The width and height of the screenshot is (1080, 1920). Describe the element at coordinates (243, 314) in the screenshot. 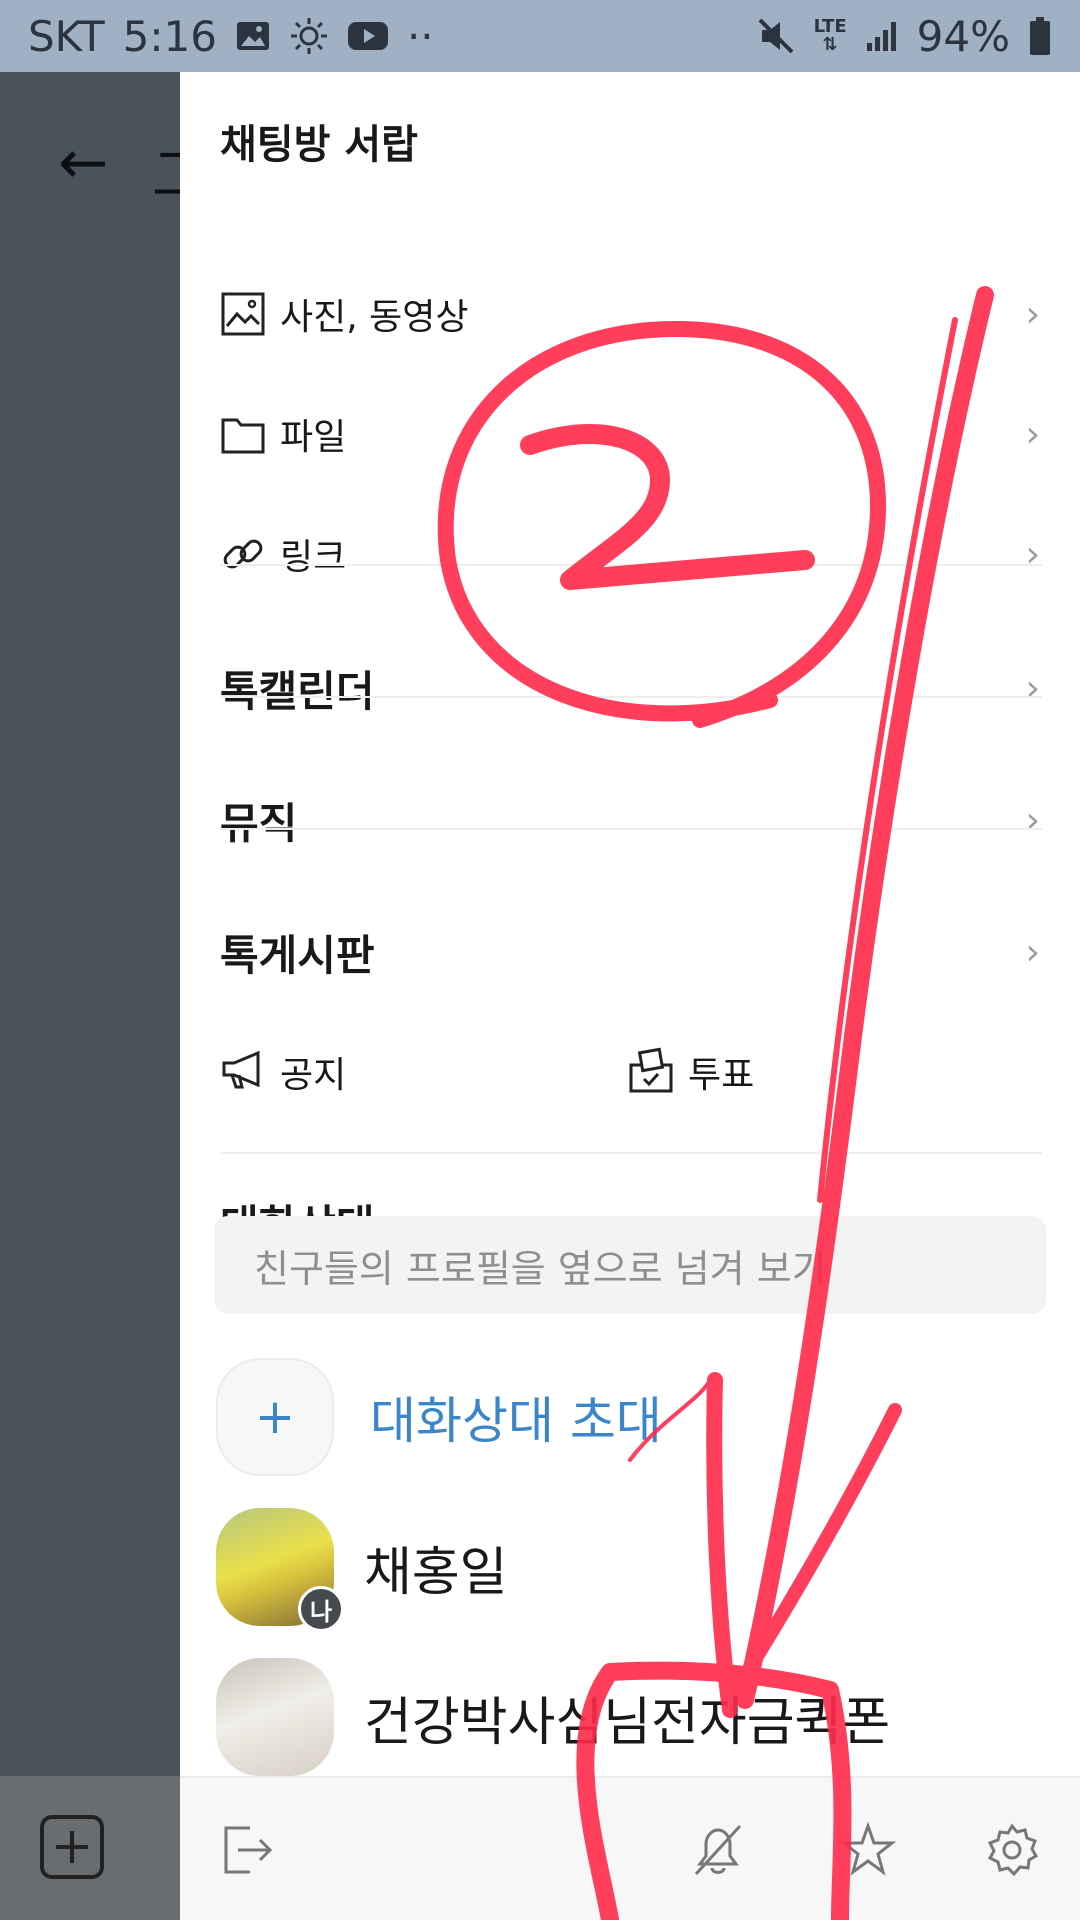

I see `image-icon` at that location.